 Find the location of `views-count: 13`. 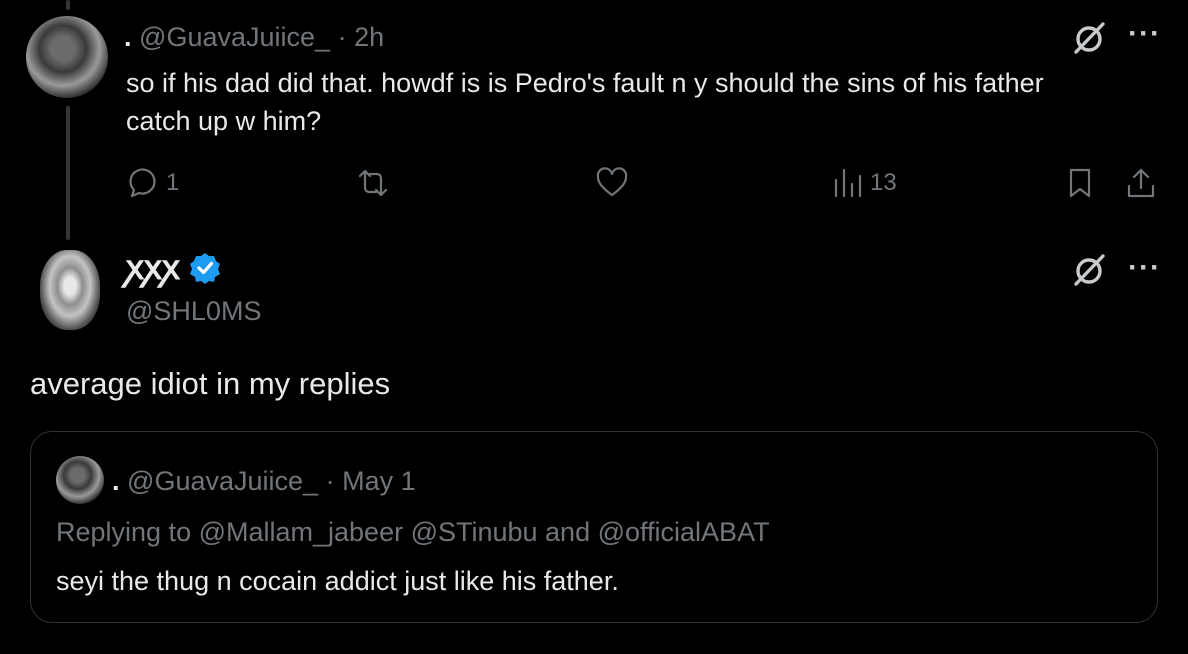

views-count: 13 is located at coordinates (883, 182).